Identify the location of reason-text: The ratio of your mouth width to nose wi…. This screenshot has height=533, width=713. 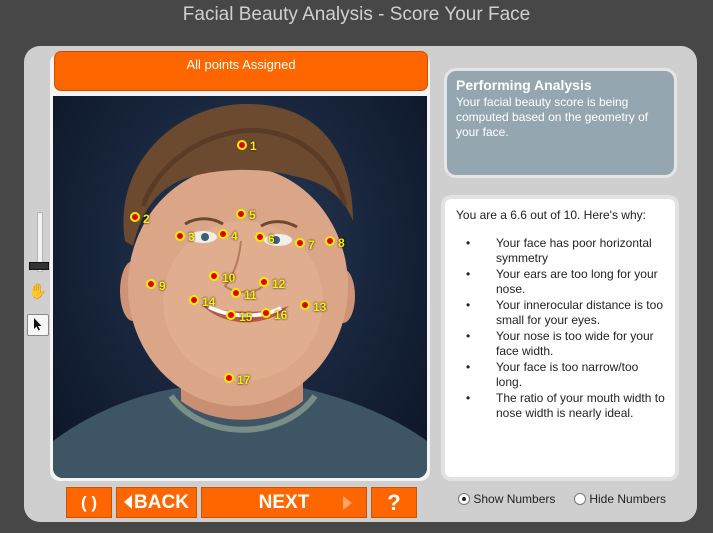
(580, 405).